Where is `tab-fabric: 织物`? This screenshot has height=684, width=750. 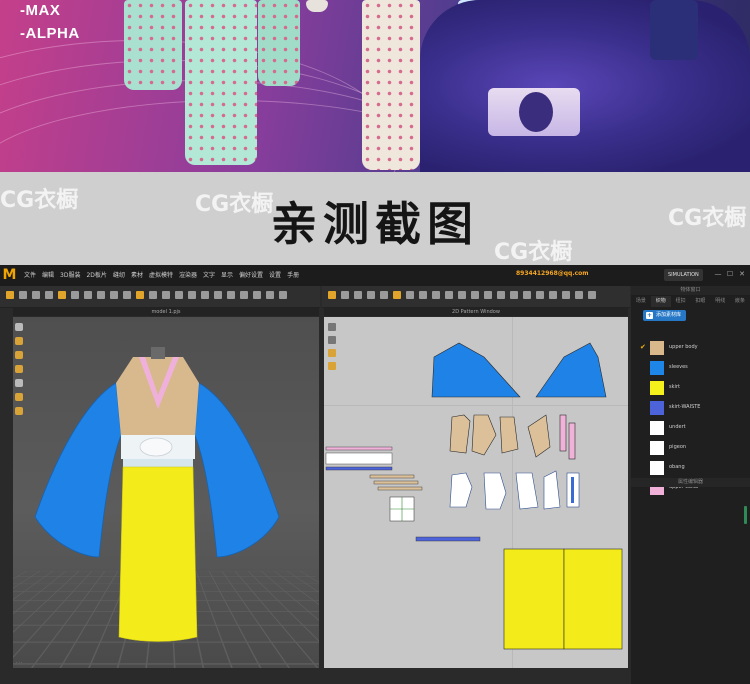
tab-fabric: 织物 is located at coordinates (660, 301).